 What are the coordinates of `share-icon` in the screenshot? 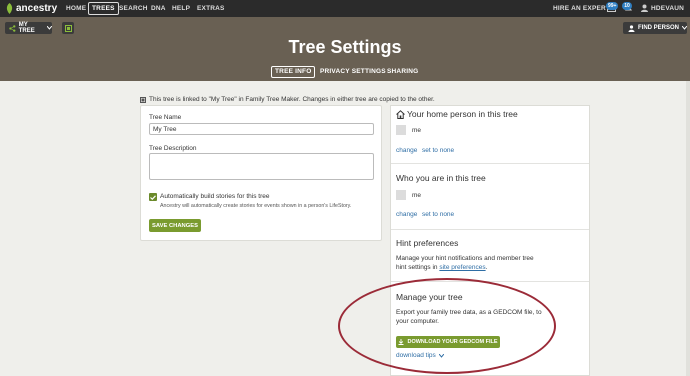 It's located at (12, 28).